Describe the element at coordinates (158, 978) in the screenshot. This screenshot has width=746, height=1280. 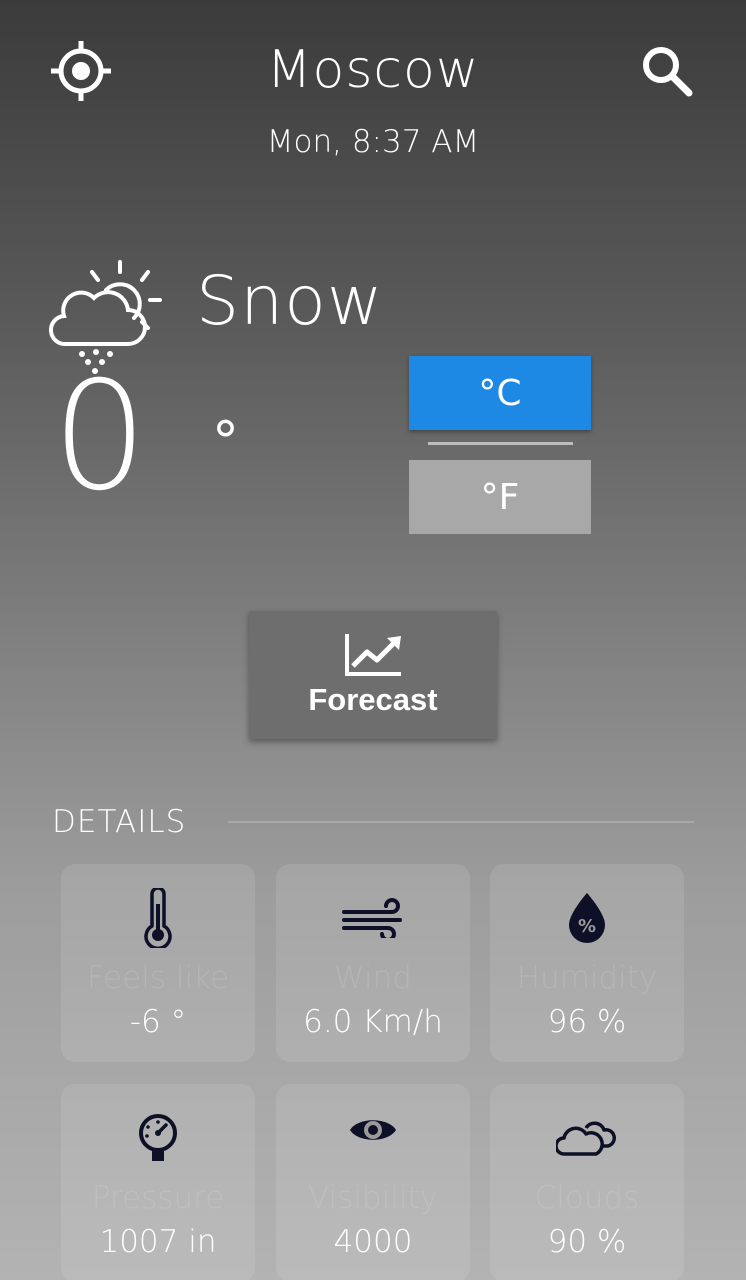
I see `detail-label: Feels like` at that location.